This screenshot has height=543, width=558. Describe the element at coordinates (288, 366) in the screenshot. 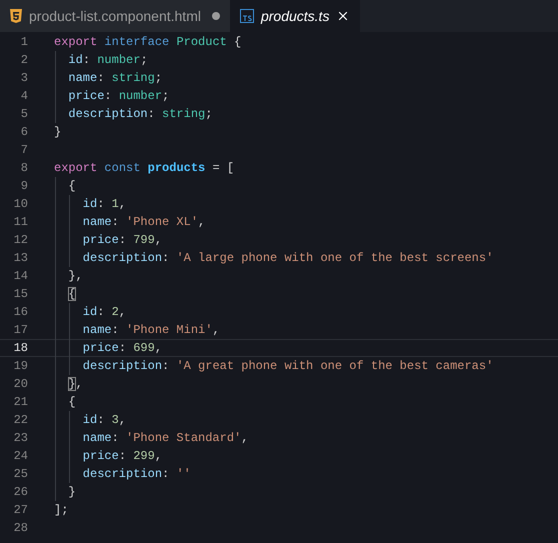

I see `code-line: description: 'A great phone with one of the best cameras'` at that location.